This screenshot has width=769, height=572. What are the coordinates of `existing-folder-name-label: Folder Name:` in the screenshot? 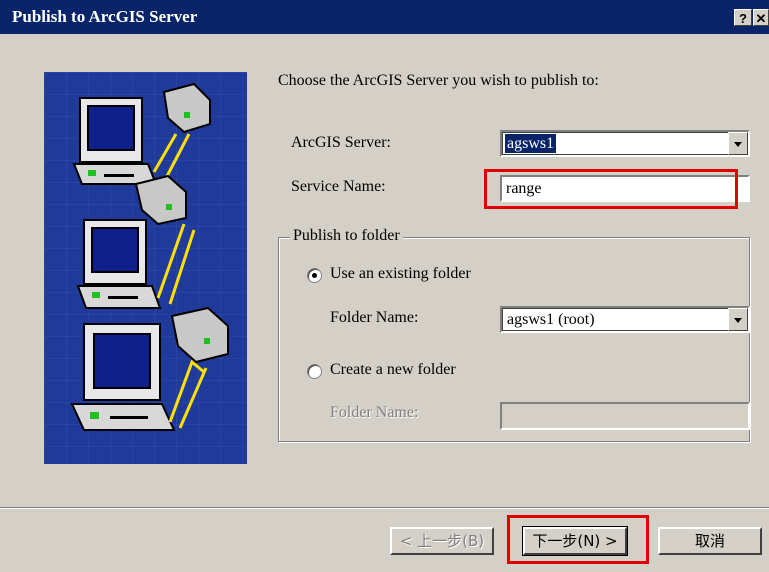 It's located at (374, 317).